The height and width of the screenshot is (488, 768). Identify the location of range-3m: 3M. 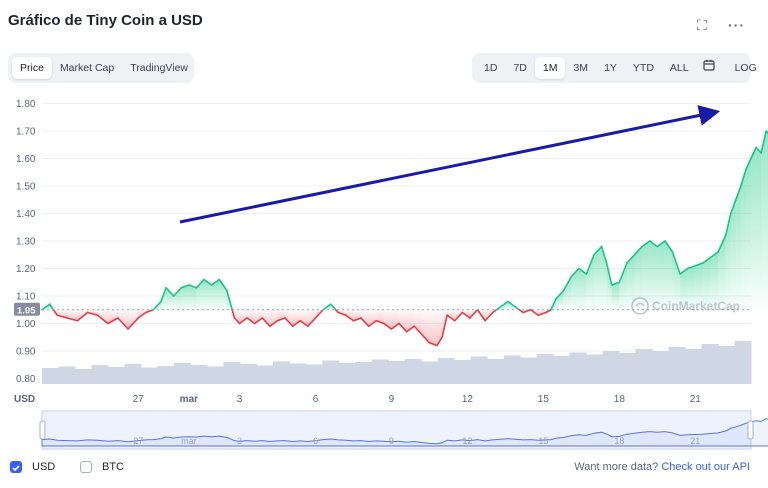
(580, 68).